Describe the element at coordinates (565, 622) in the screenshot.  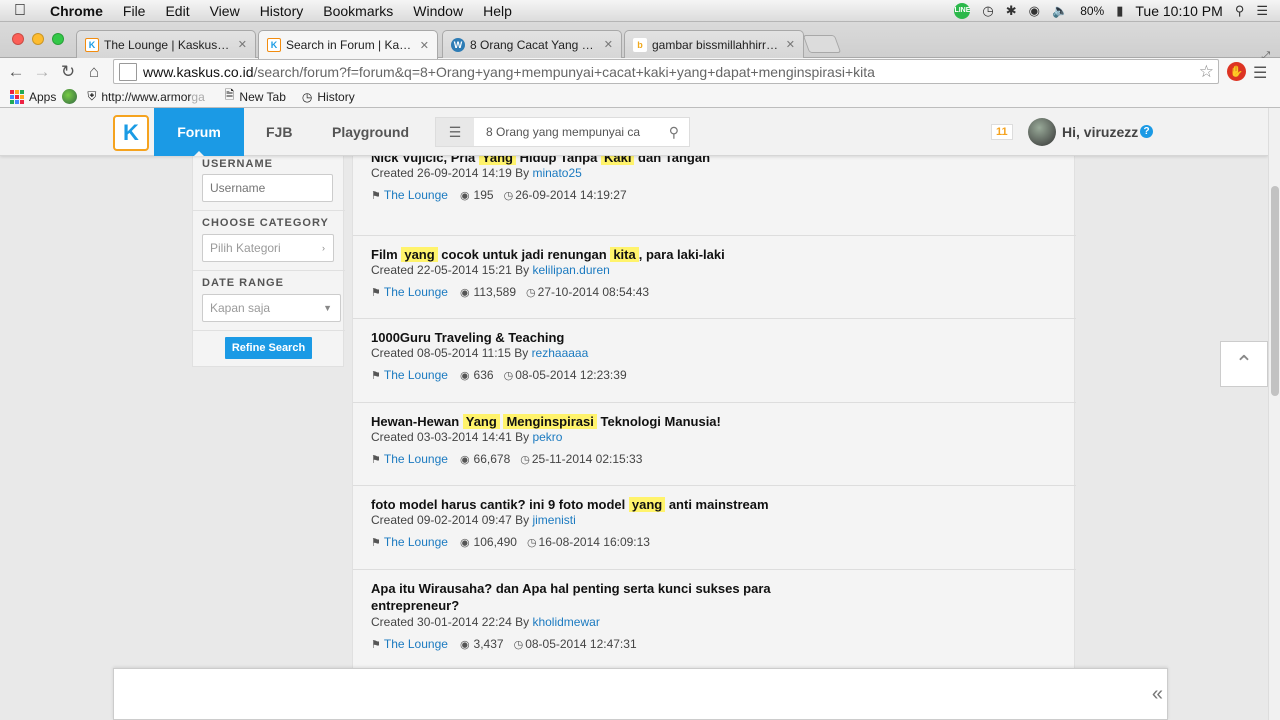
I see `author-link: kholidmewar` at that location.